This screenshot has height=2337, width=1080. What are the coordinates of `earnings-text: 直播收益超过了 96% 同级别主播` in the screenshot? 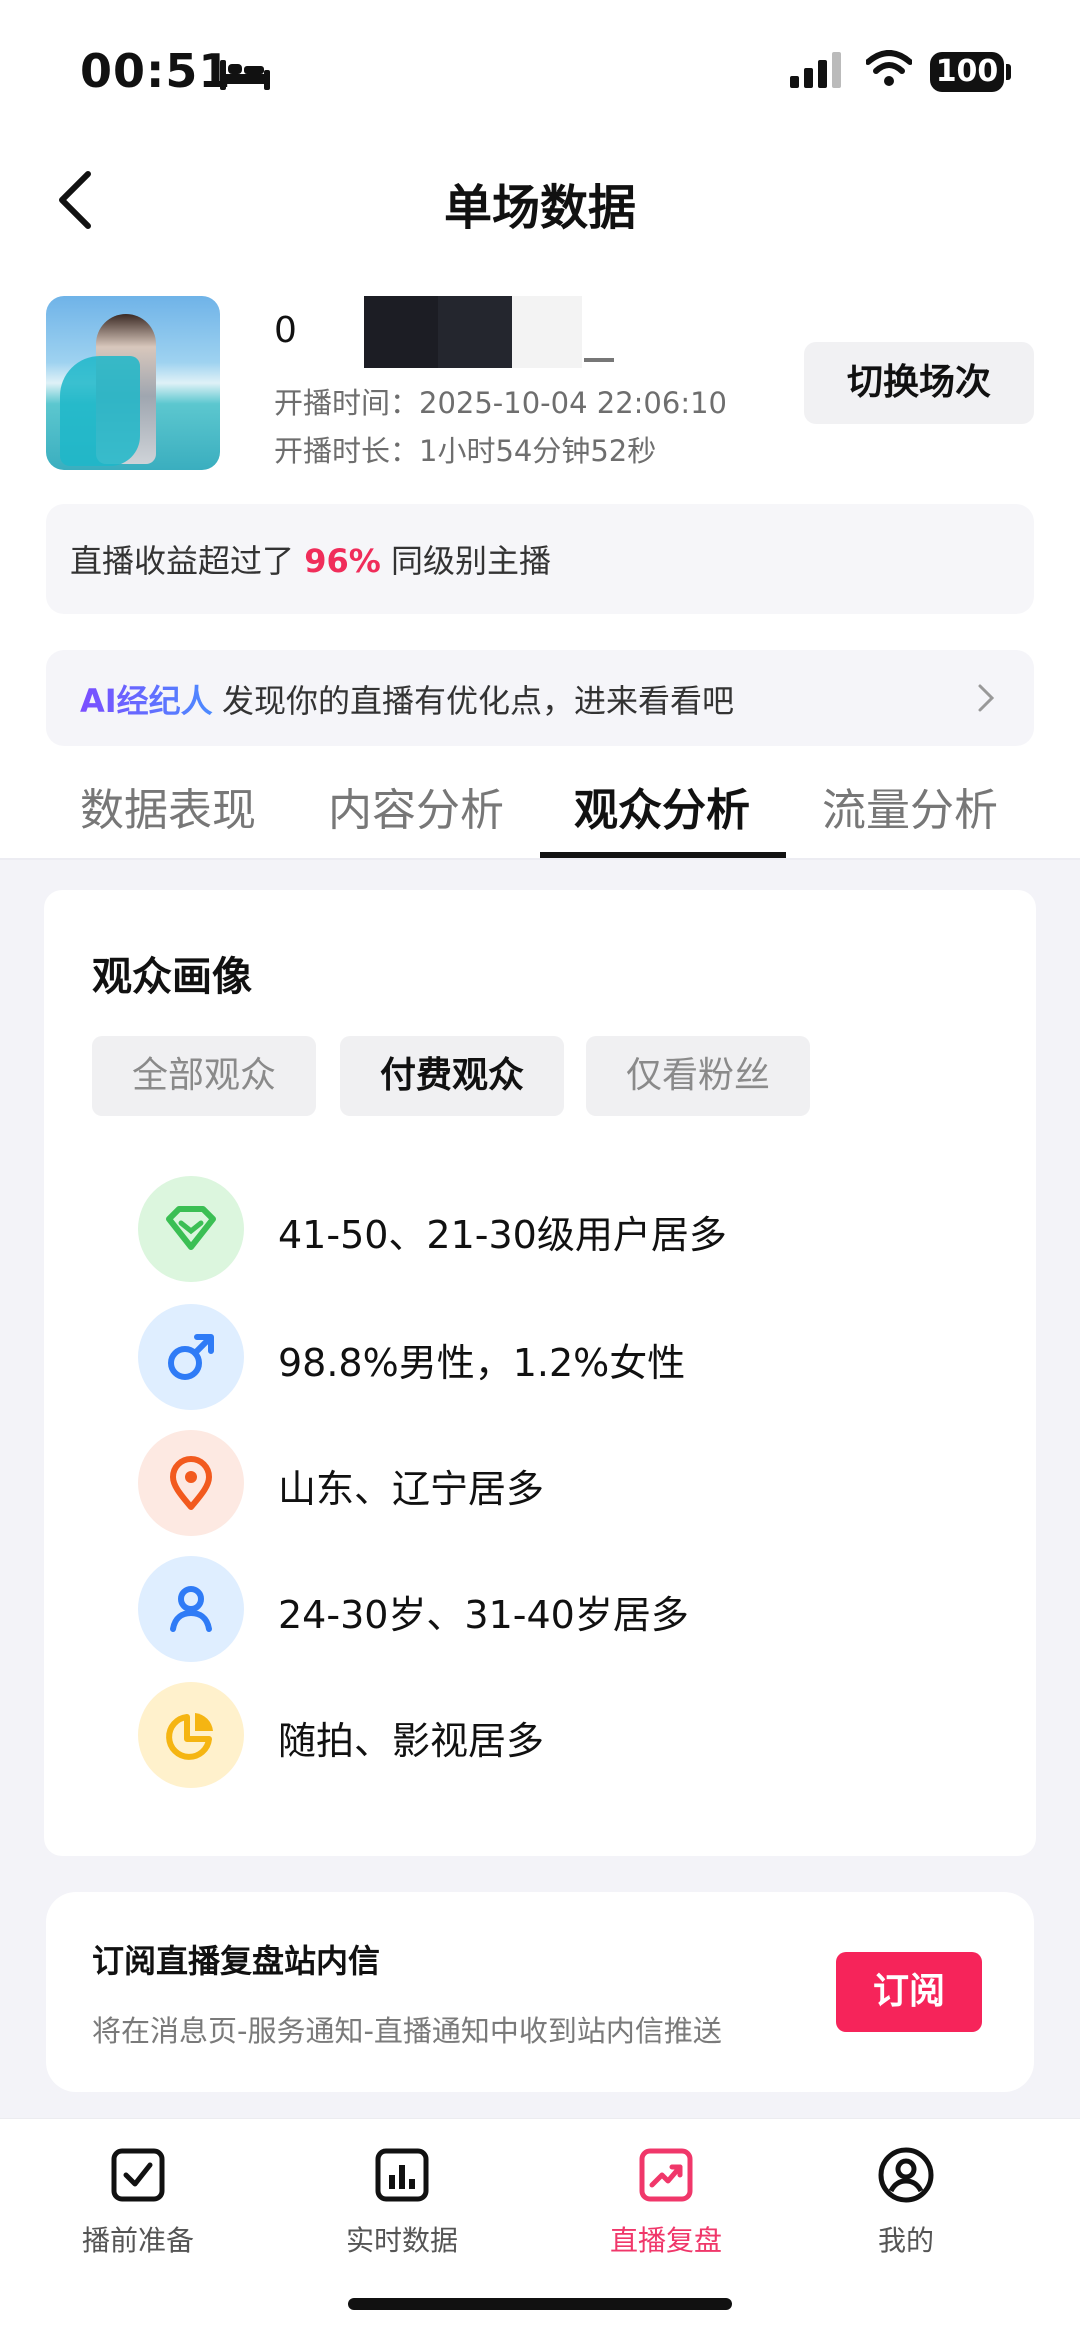 It's located at (310, 559).